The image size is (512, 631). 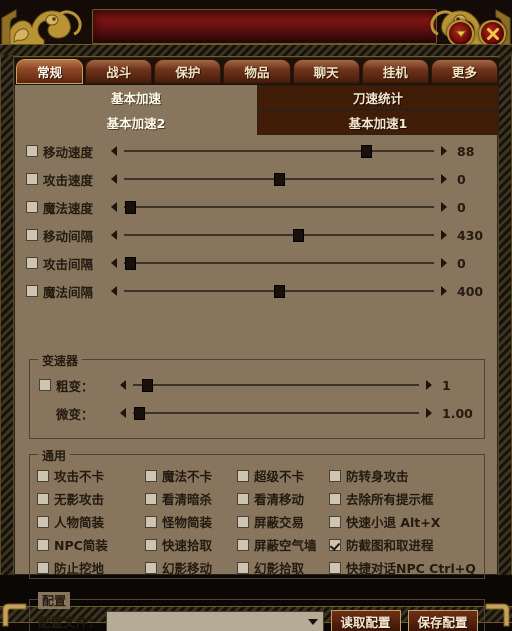 I want to click on slider-checkbox-move-speed, so click(x=32, y=151).